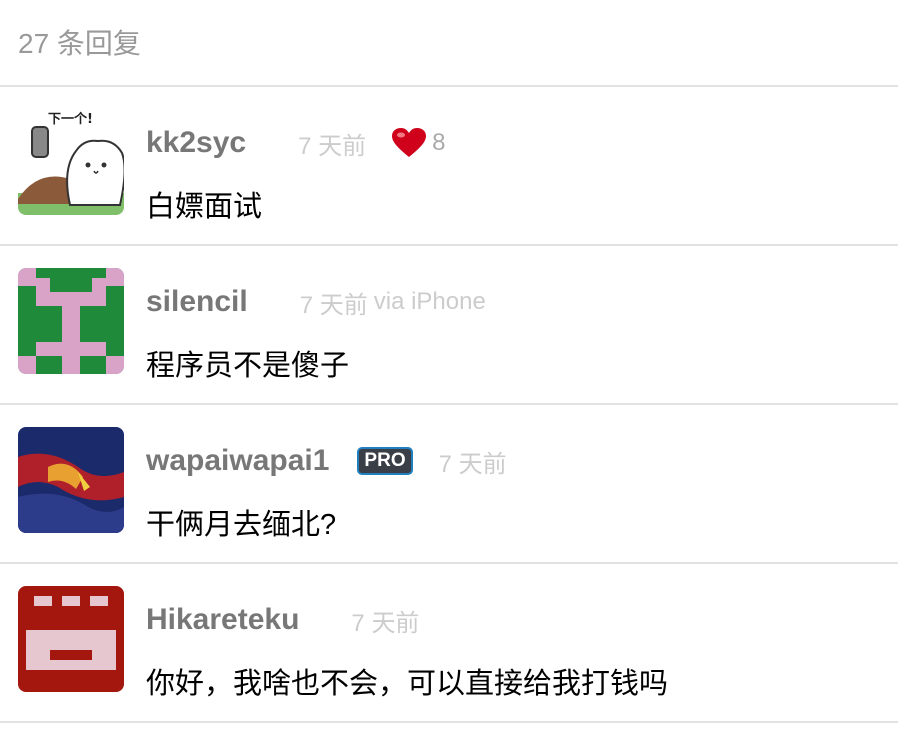 This screenshot has width=898, height=732. What do you see at coordinates (241, 525) in the screenshot?
I see `reply-content: 干俩月去缅北?` at bounding box center [241, 525].